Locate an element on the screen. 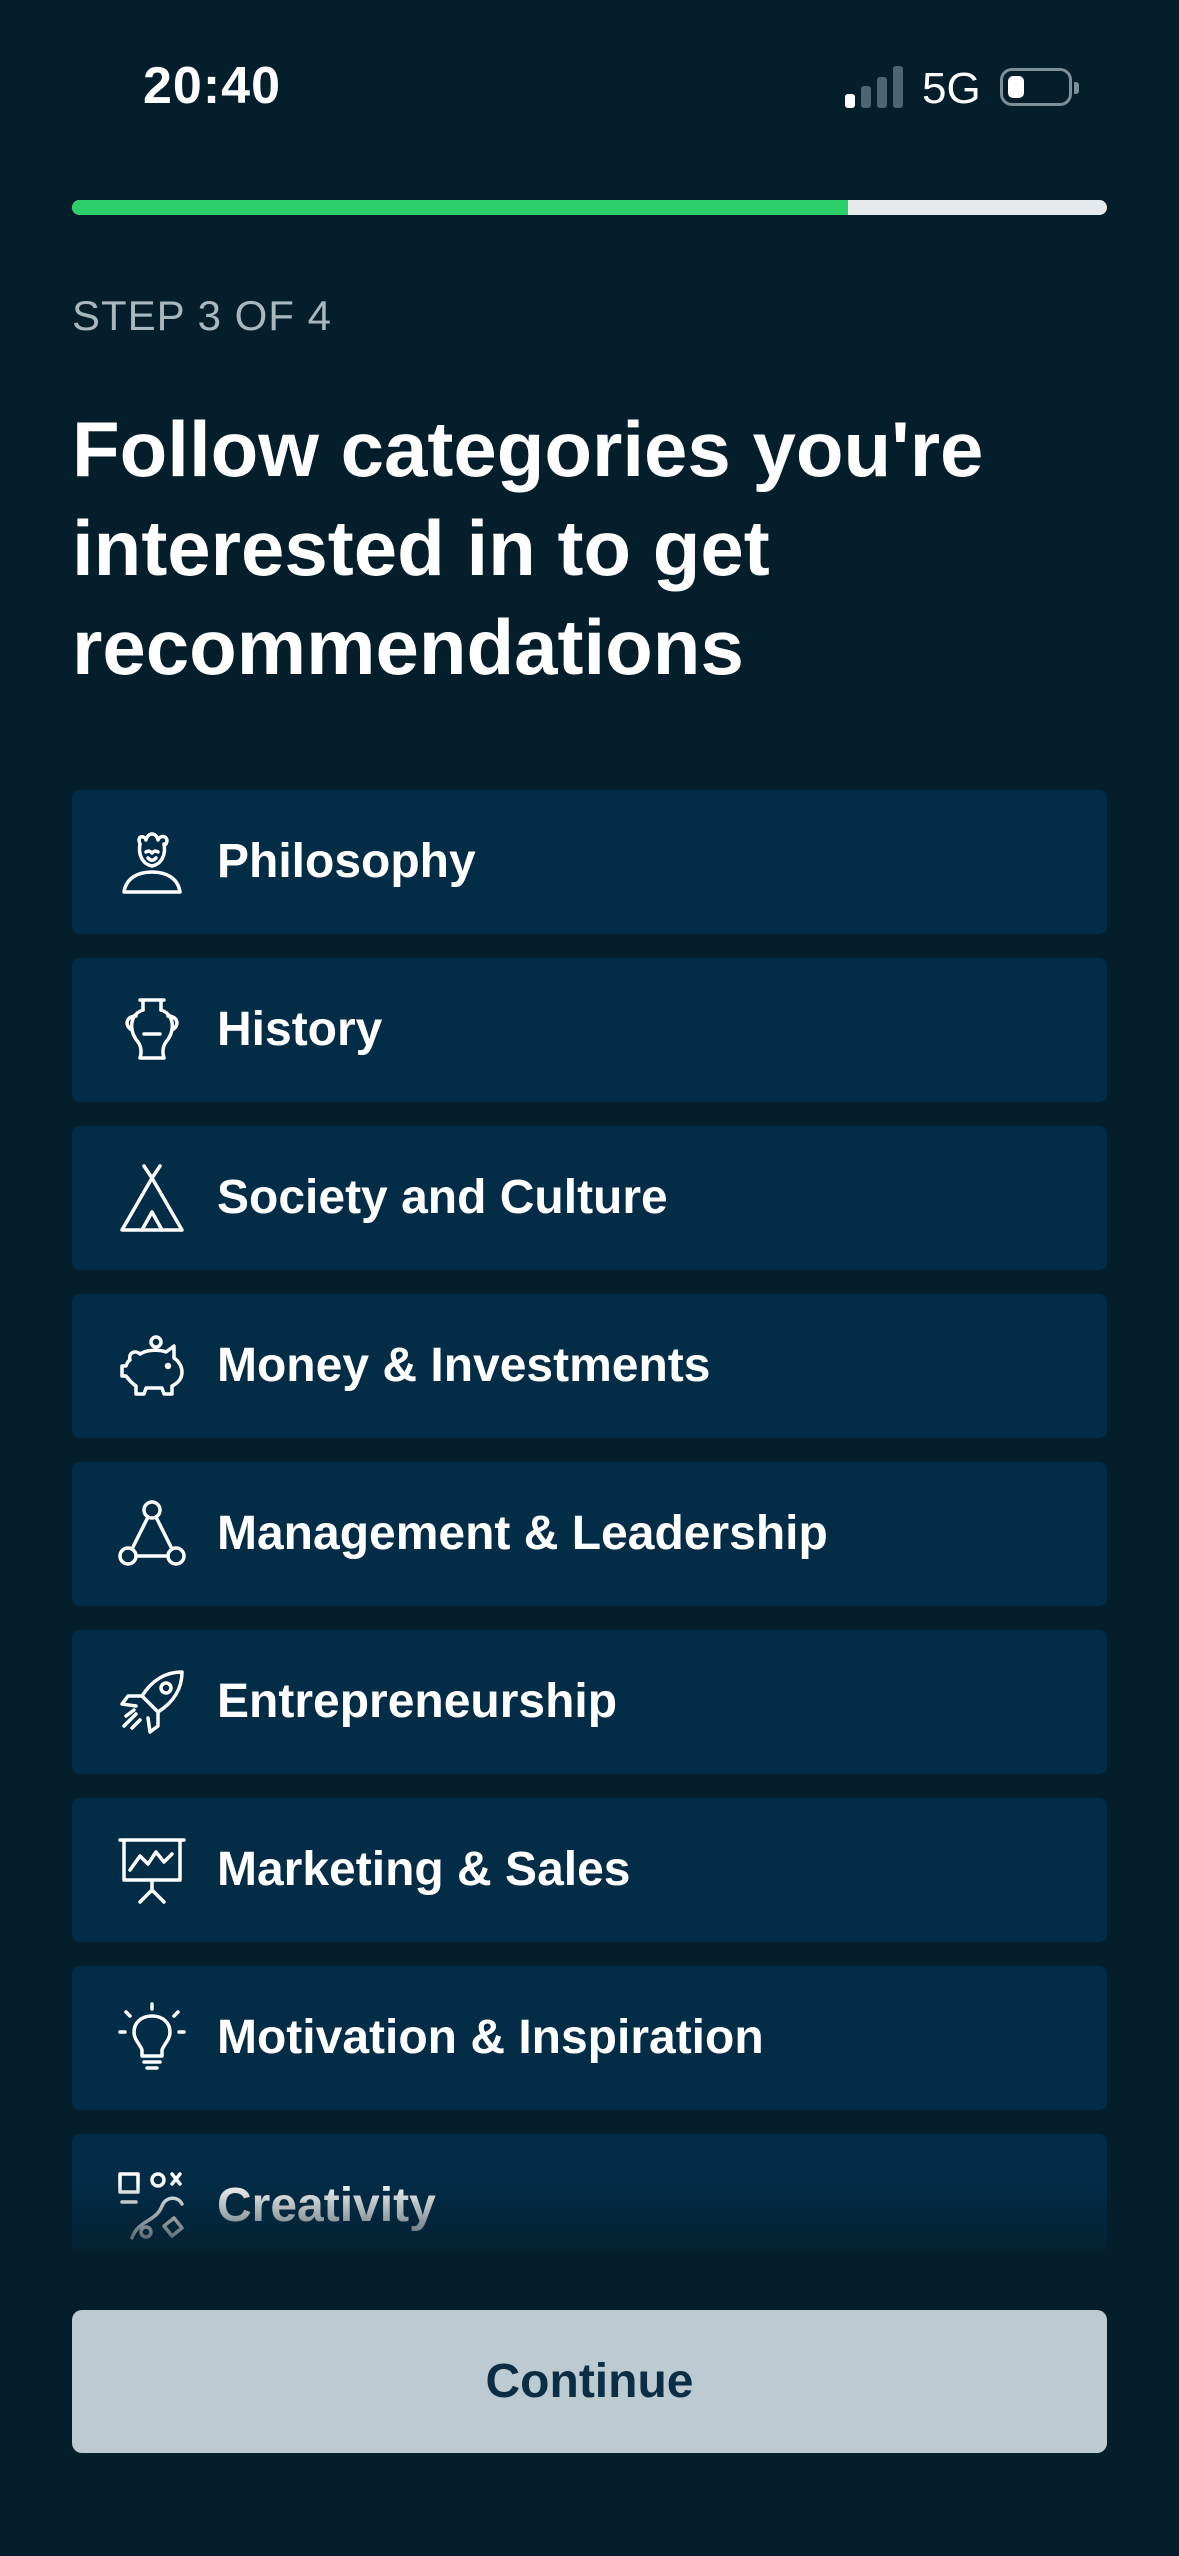 This screenshot has width=1179, height=2556. network-label: 5G is located at coordinates (951, 88).